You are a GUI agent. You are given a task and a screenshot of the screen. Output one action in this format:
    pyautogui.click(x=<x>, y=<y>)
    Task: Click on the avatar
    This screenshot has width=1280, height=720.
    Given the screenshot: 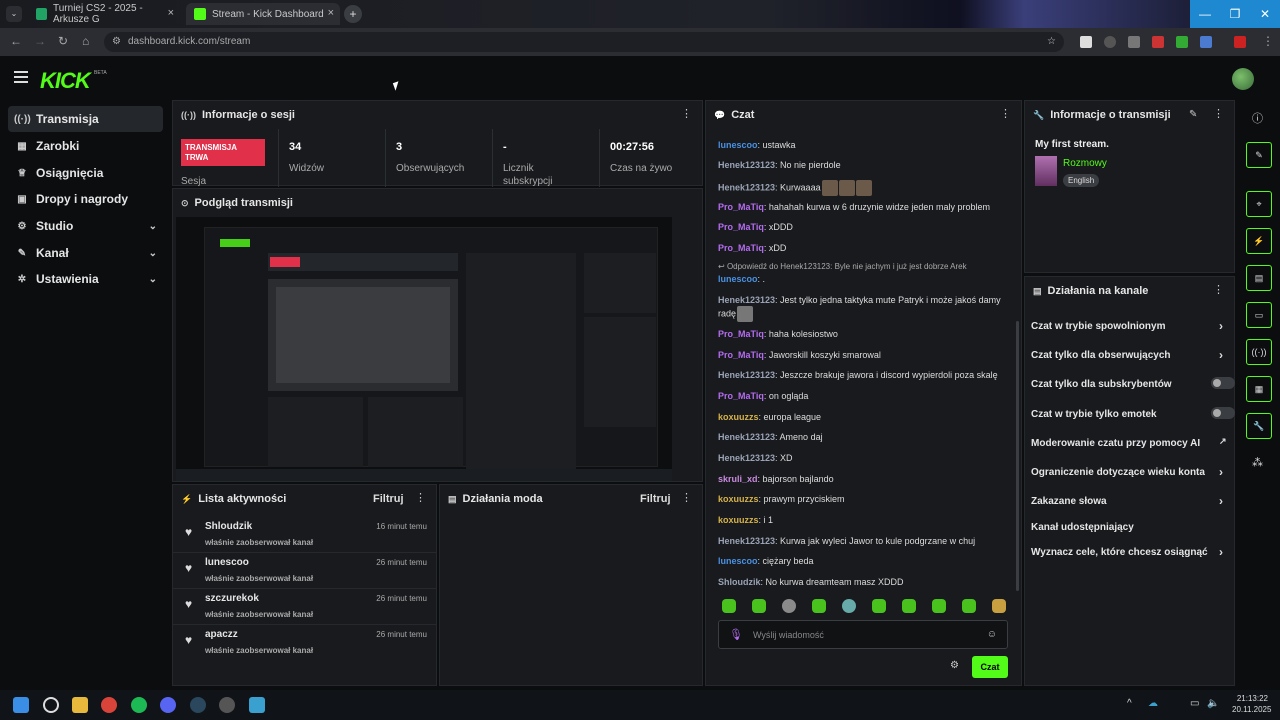 What is the action you would take?
    pyautogui.click(x=1243, y=79)
    